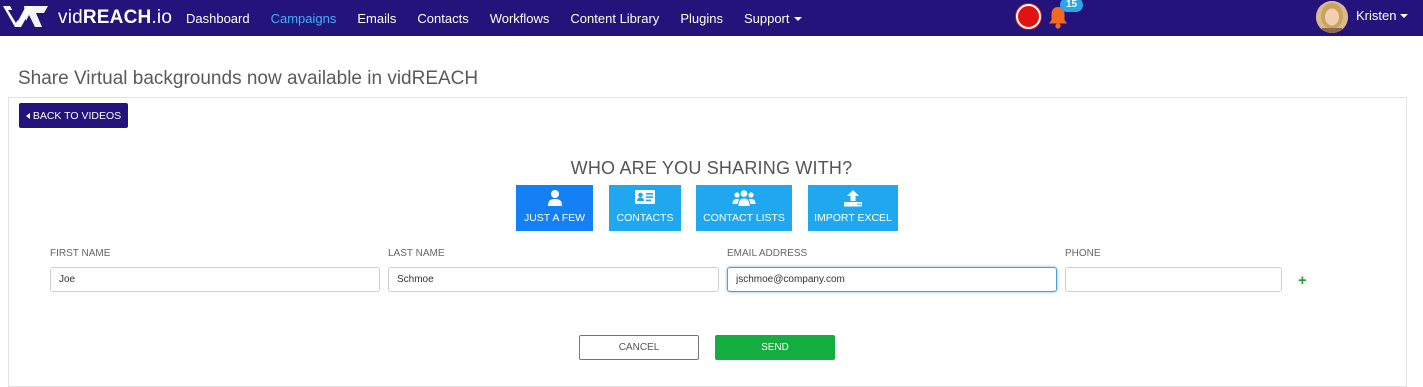 This screenshot has width=1423, height=387. I want to click on user-menu: Kristen, so click(1382, 15).